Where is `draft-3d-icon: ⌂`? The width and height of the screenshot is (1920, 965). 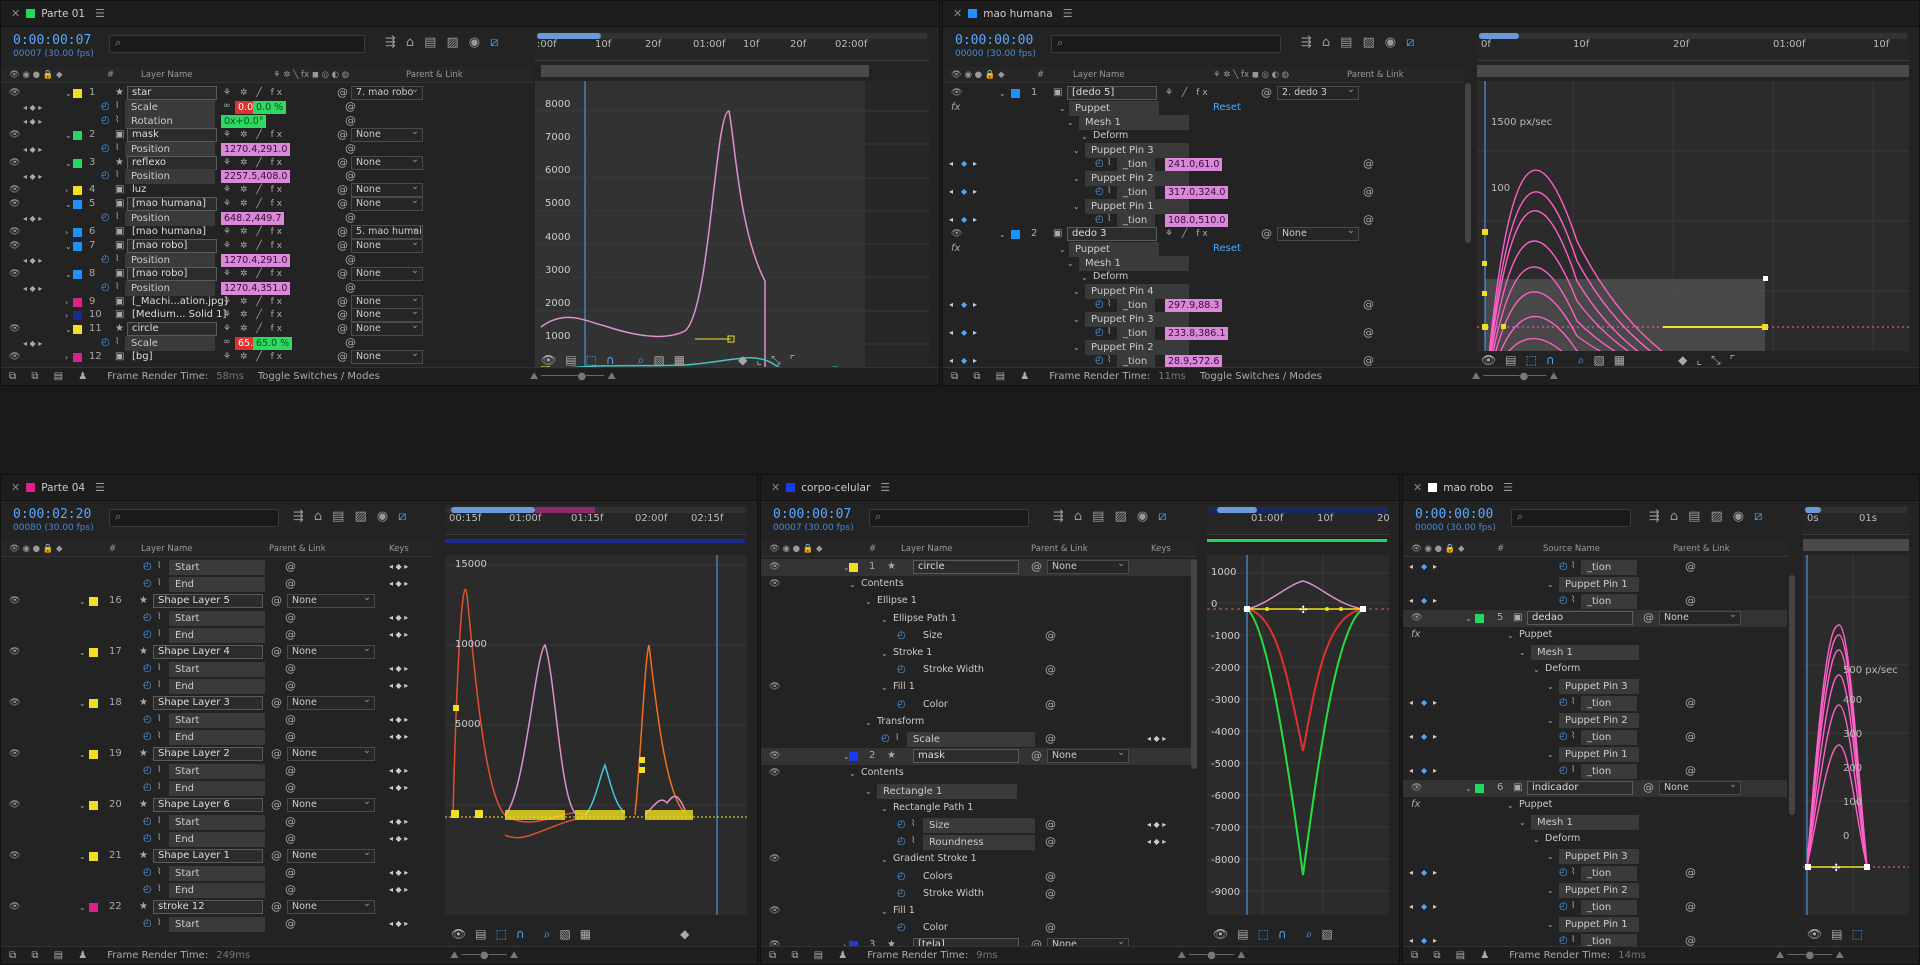
draft-3d-icon: ⌂ is located at coordinates (1078, 516).